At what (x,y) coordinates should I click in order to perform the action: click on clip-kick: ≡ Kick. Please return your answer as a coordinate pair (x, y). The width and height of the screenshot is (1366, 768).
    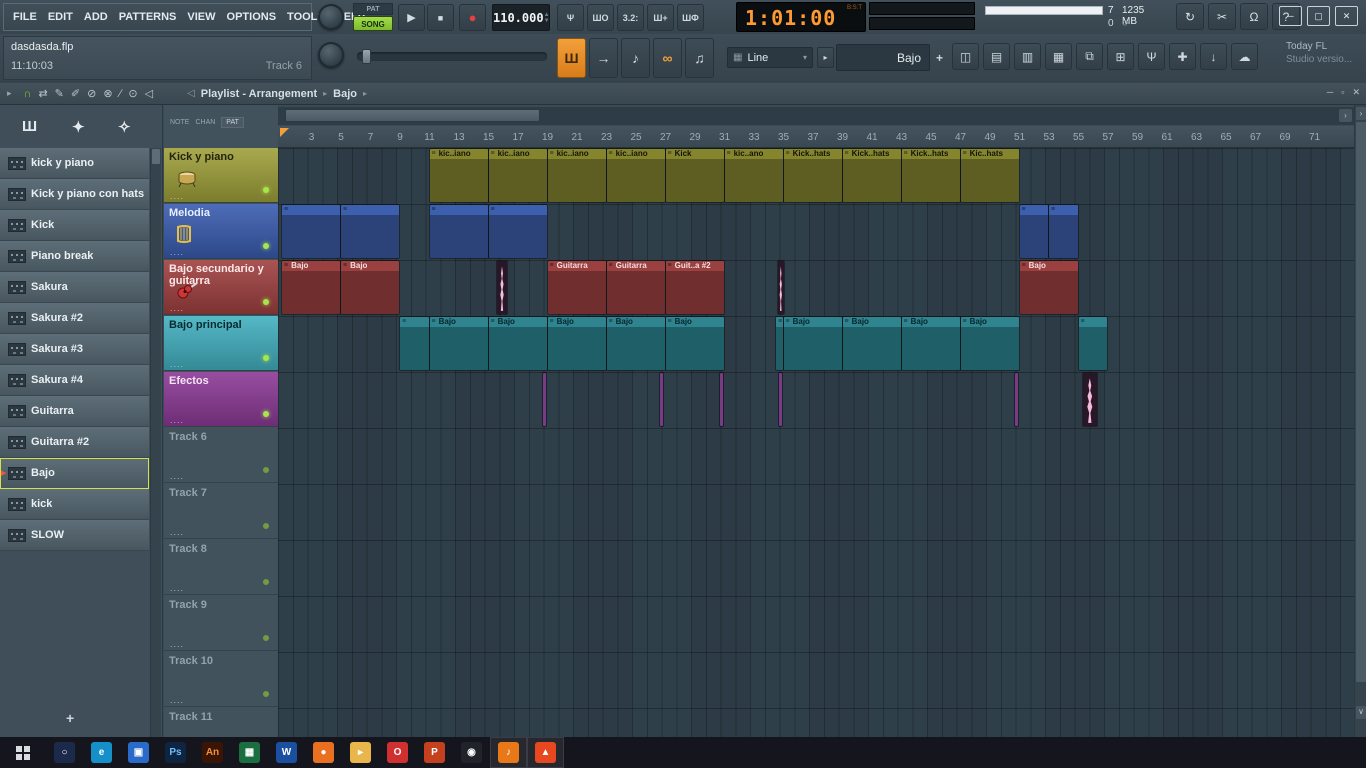
    Looking at the image, I should click on (694, 175).